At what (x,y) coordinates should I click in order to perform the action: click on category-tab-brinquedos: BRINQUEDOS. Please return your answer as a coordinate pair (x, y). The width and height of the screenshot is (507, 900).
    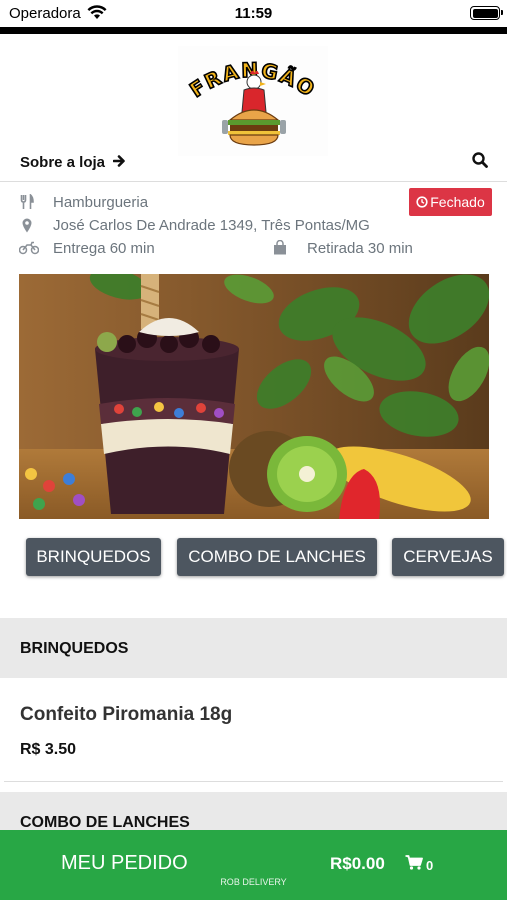
    Looking at the image, I should click on (93, 557).